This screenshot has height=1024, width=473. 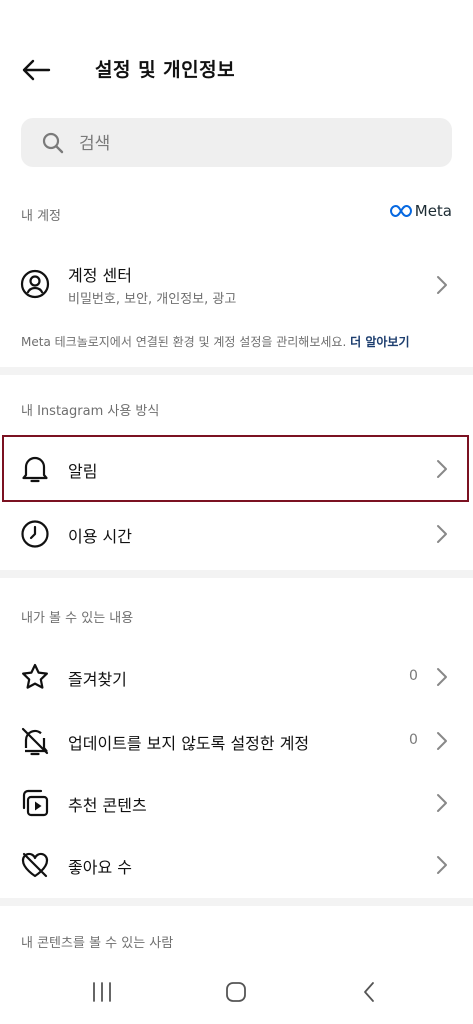 I want to click on recent-apps-icon, so click(x=102, y=992).